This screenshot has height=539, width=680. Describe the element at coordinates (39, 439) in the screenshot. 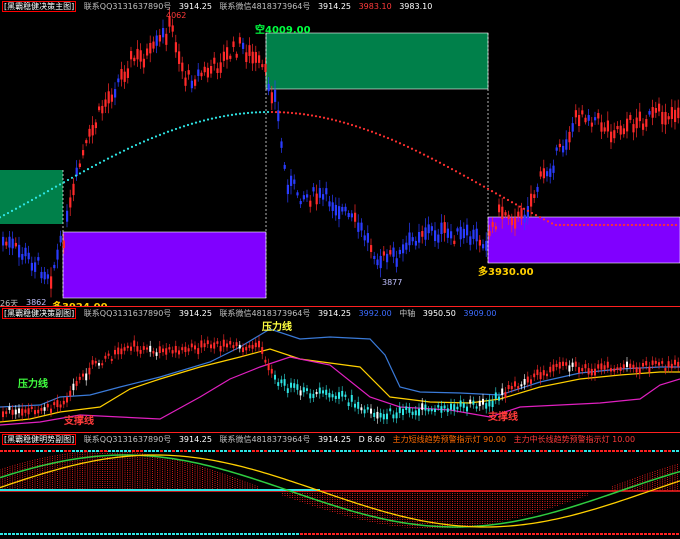

I see `bottom-panel-title: [黑霸稳健明势副图]` at that location.